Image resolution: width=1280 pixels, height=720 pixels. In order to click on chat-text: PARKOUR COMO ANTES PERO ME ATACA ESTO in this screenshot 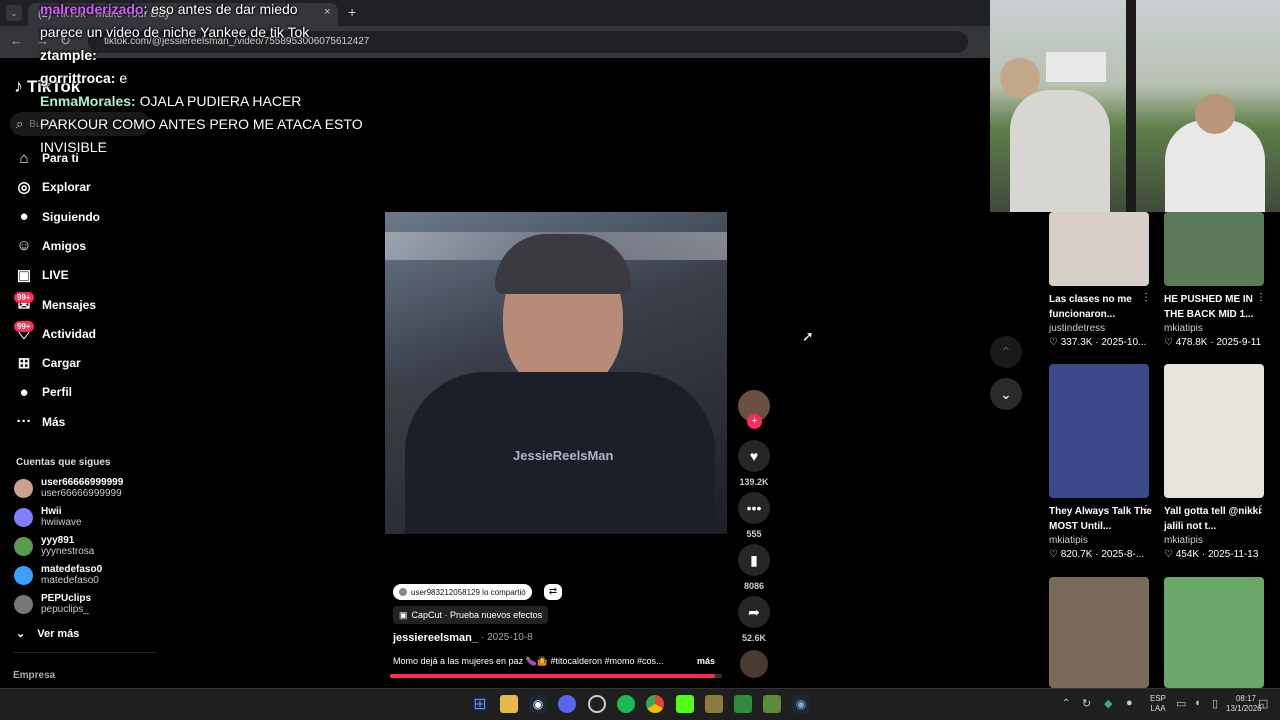, I will do `click(201, 124)`.